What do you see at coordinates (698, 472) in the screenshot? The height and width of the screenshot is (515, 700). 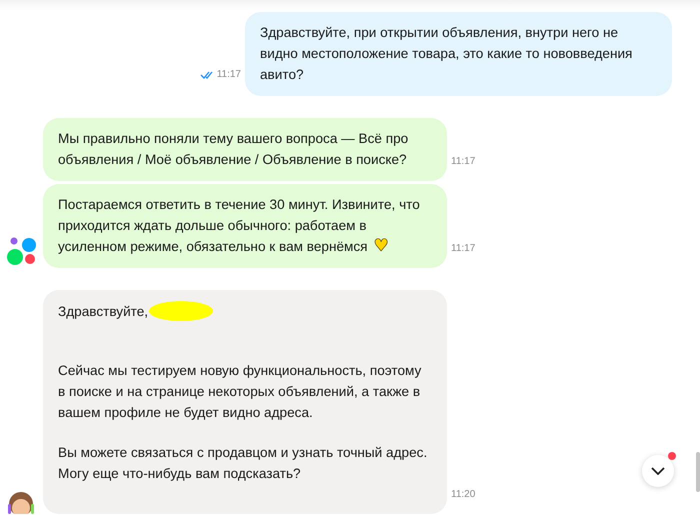 I see `scrollbar` at bounding box center [698, 472].